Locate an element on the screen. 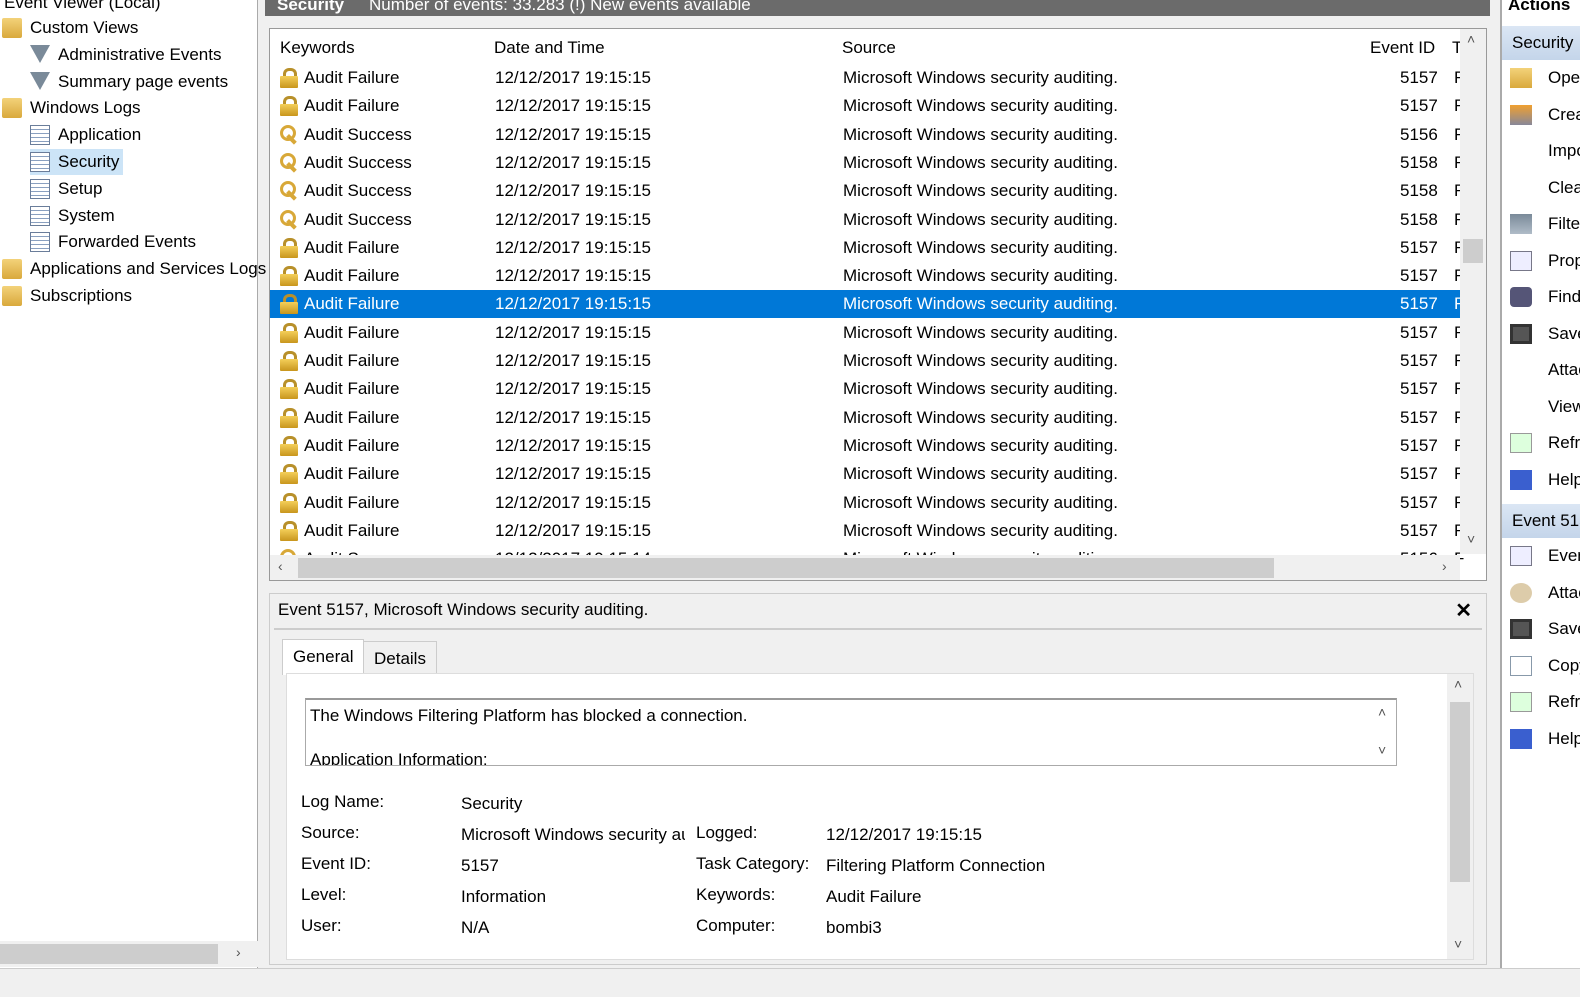 The width and height of the screenshot is (1580, 997). scroll-left-icon: ‹ is located at coordinates (280, 566).